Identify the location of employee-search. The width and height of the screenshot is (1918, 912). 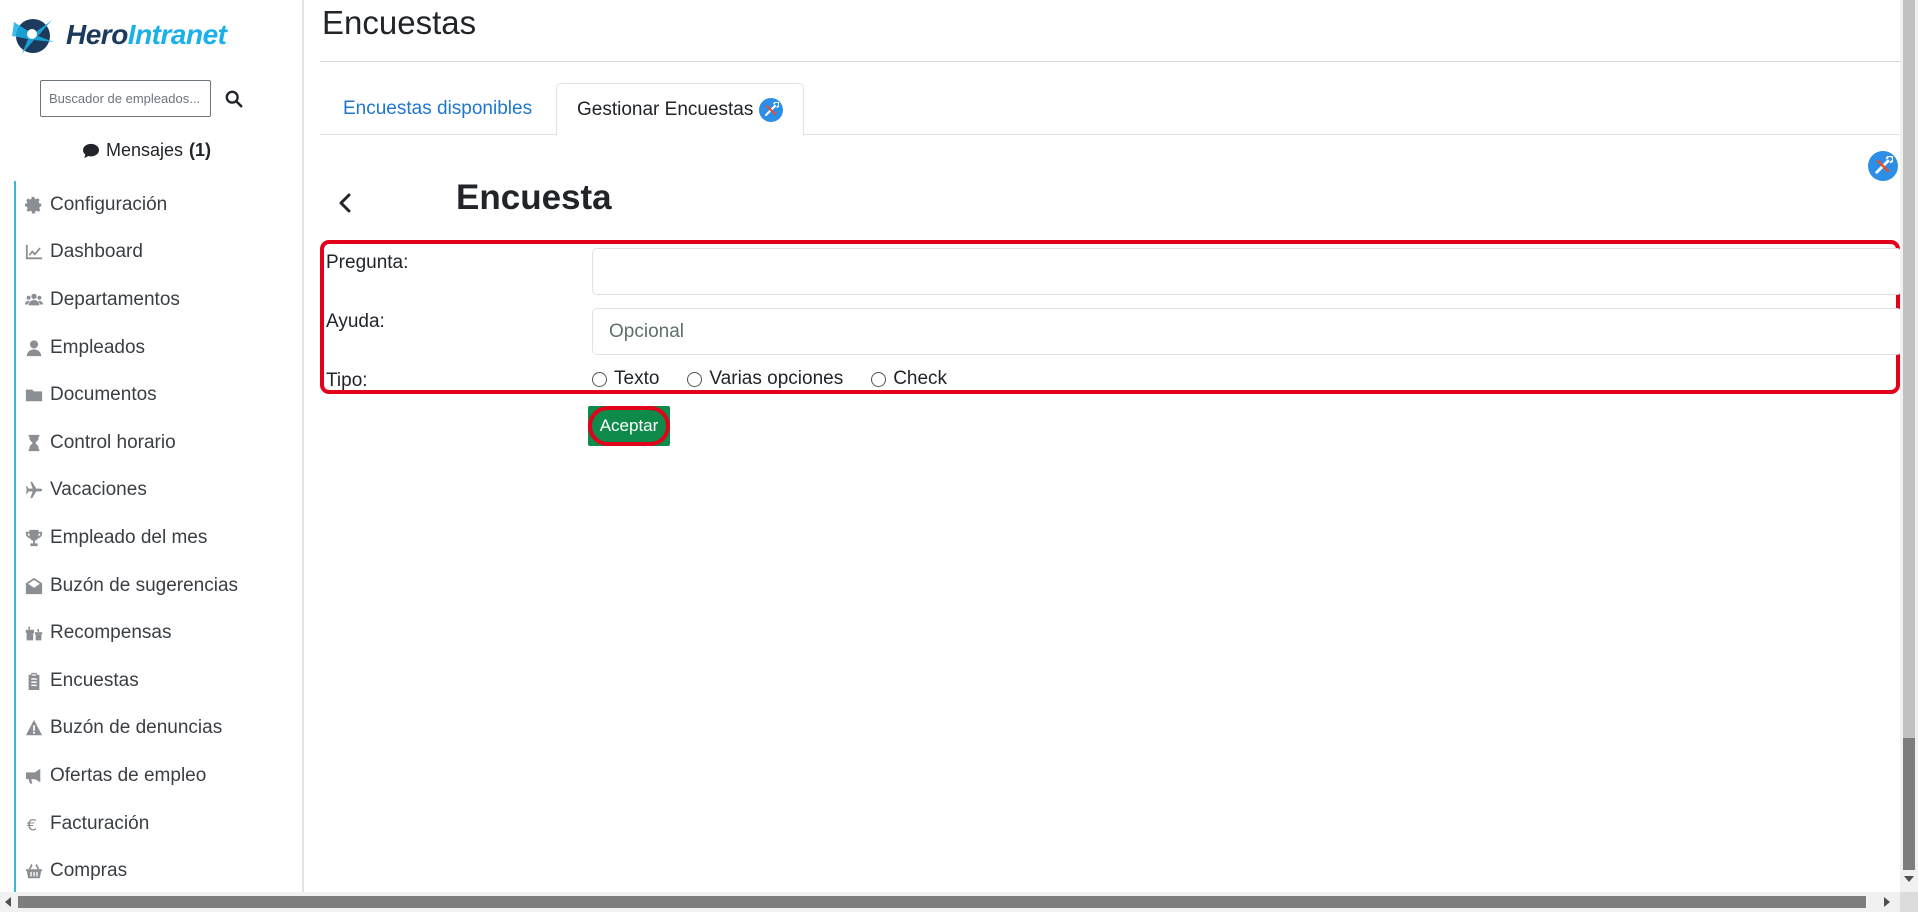
(142, 98).